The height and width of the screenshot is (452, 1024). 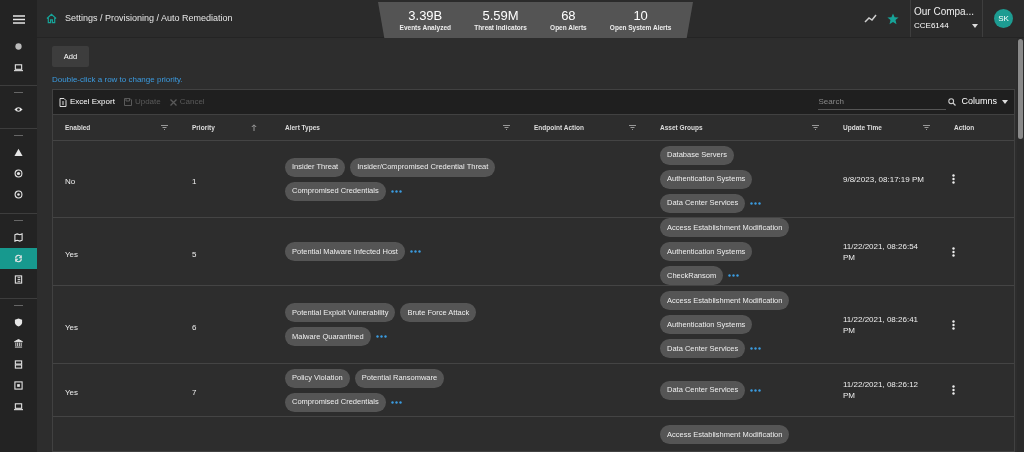 I want to click on excel-export-button: Excel Export, so click(x=87, y=102).